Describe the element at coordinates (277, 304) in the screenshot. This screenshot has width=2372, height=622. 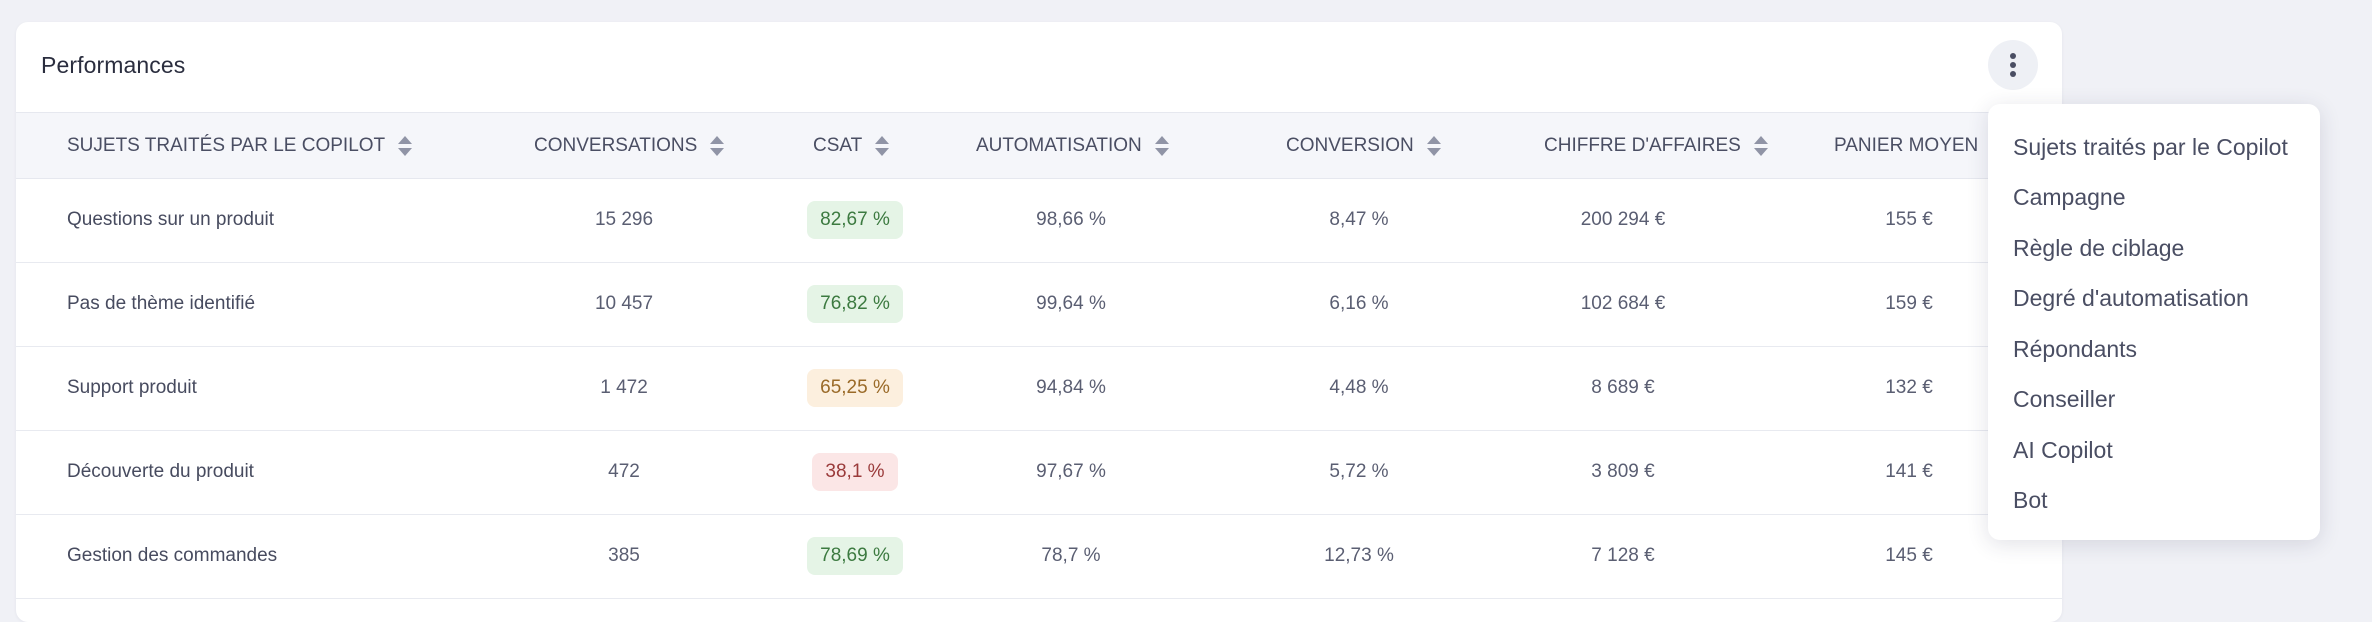
I see `cell-topic: Pas de thème identifié` at that location.